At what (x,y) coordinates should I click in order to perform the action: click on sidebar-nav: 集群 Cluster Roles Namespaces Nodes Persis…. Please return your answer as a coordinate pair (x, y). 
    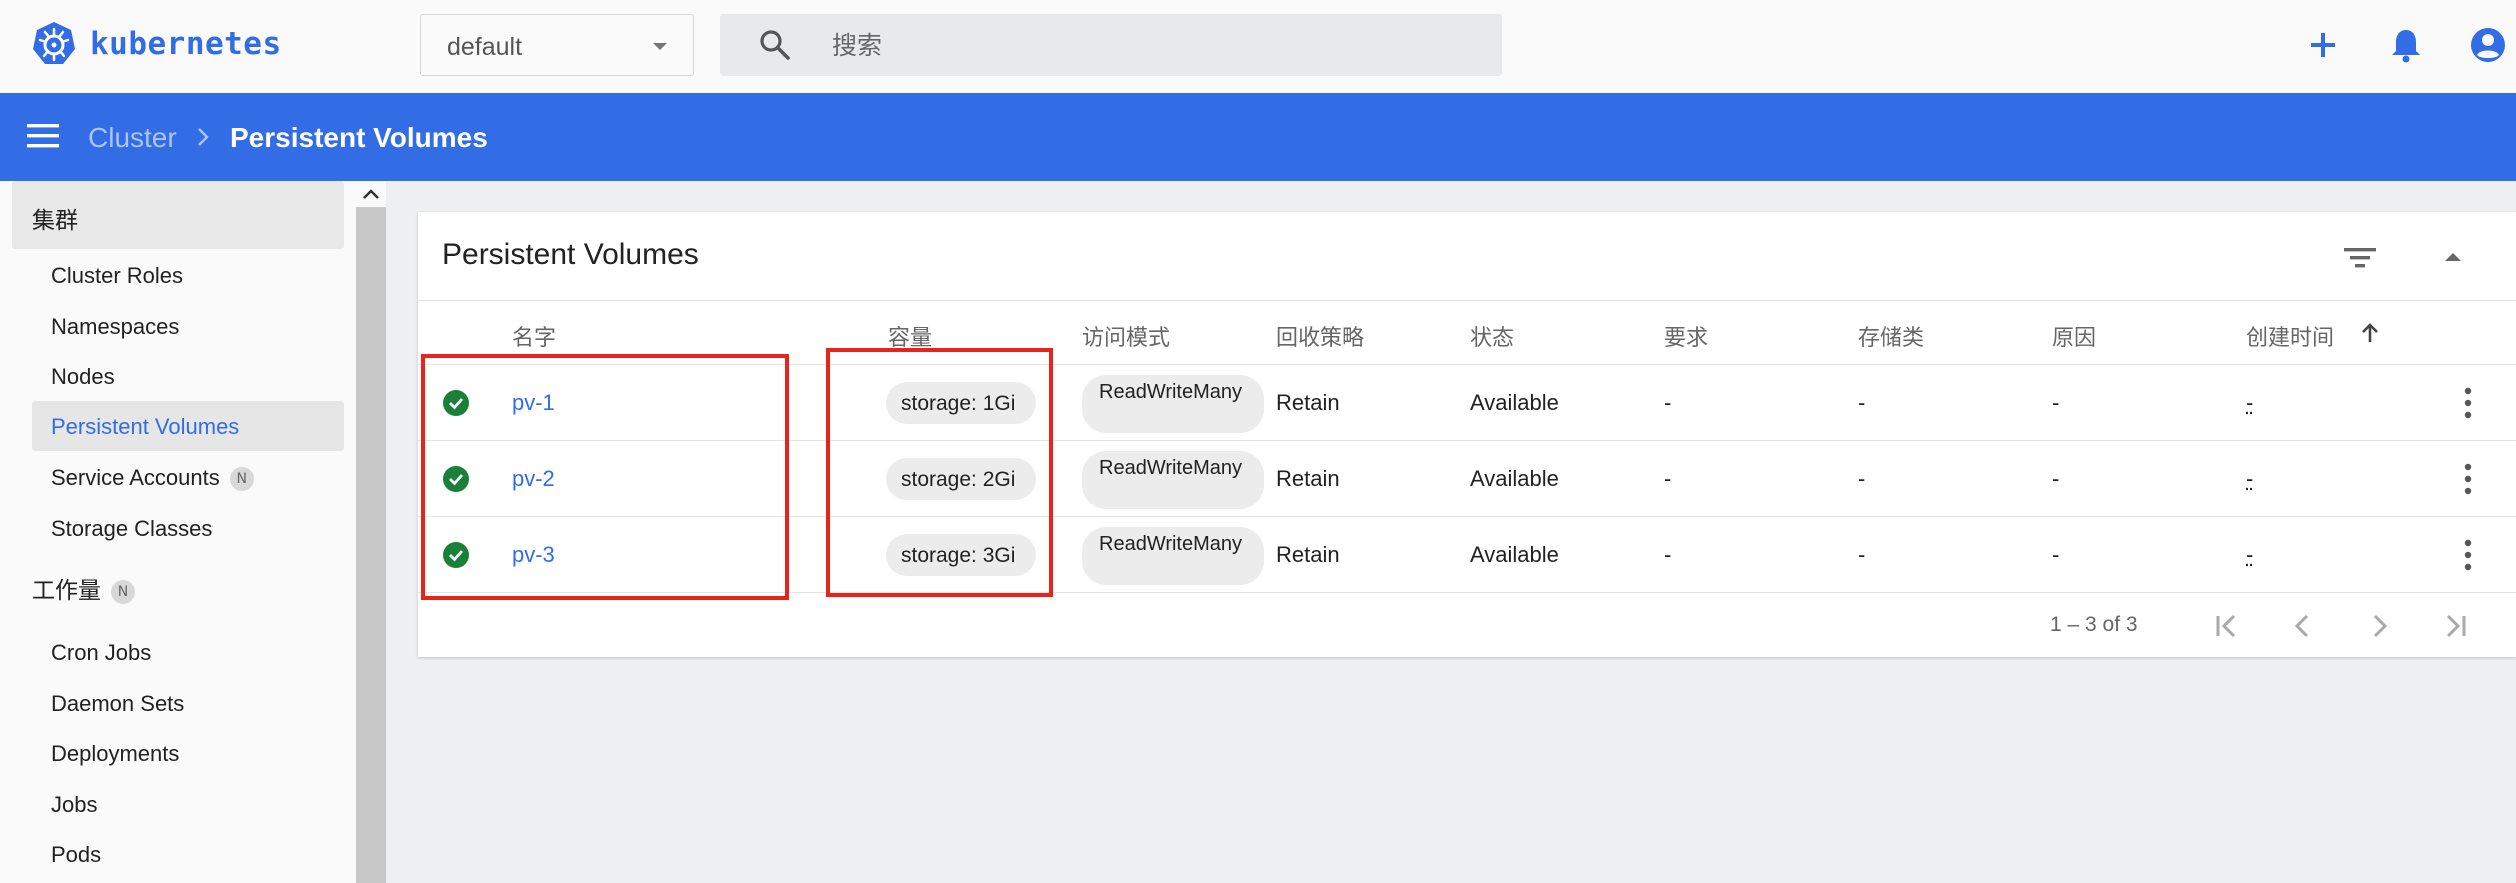
    Looking at the image, I should click on (178, 532).